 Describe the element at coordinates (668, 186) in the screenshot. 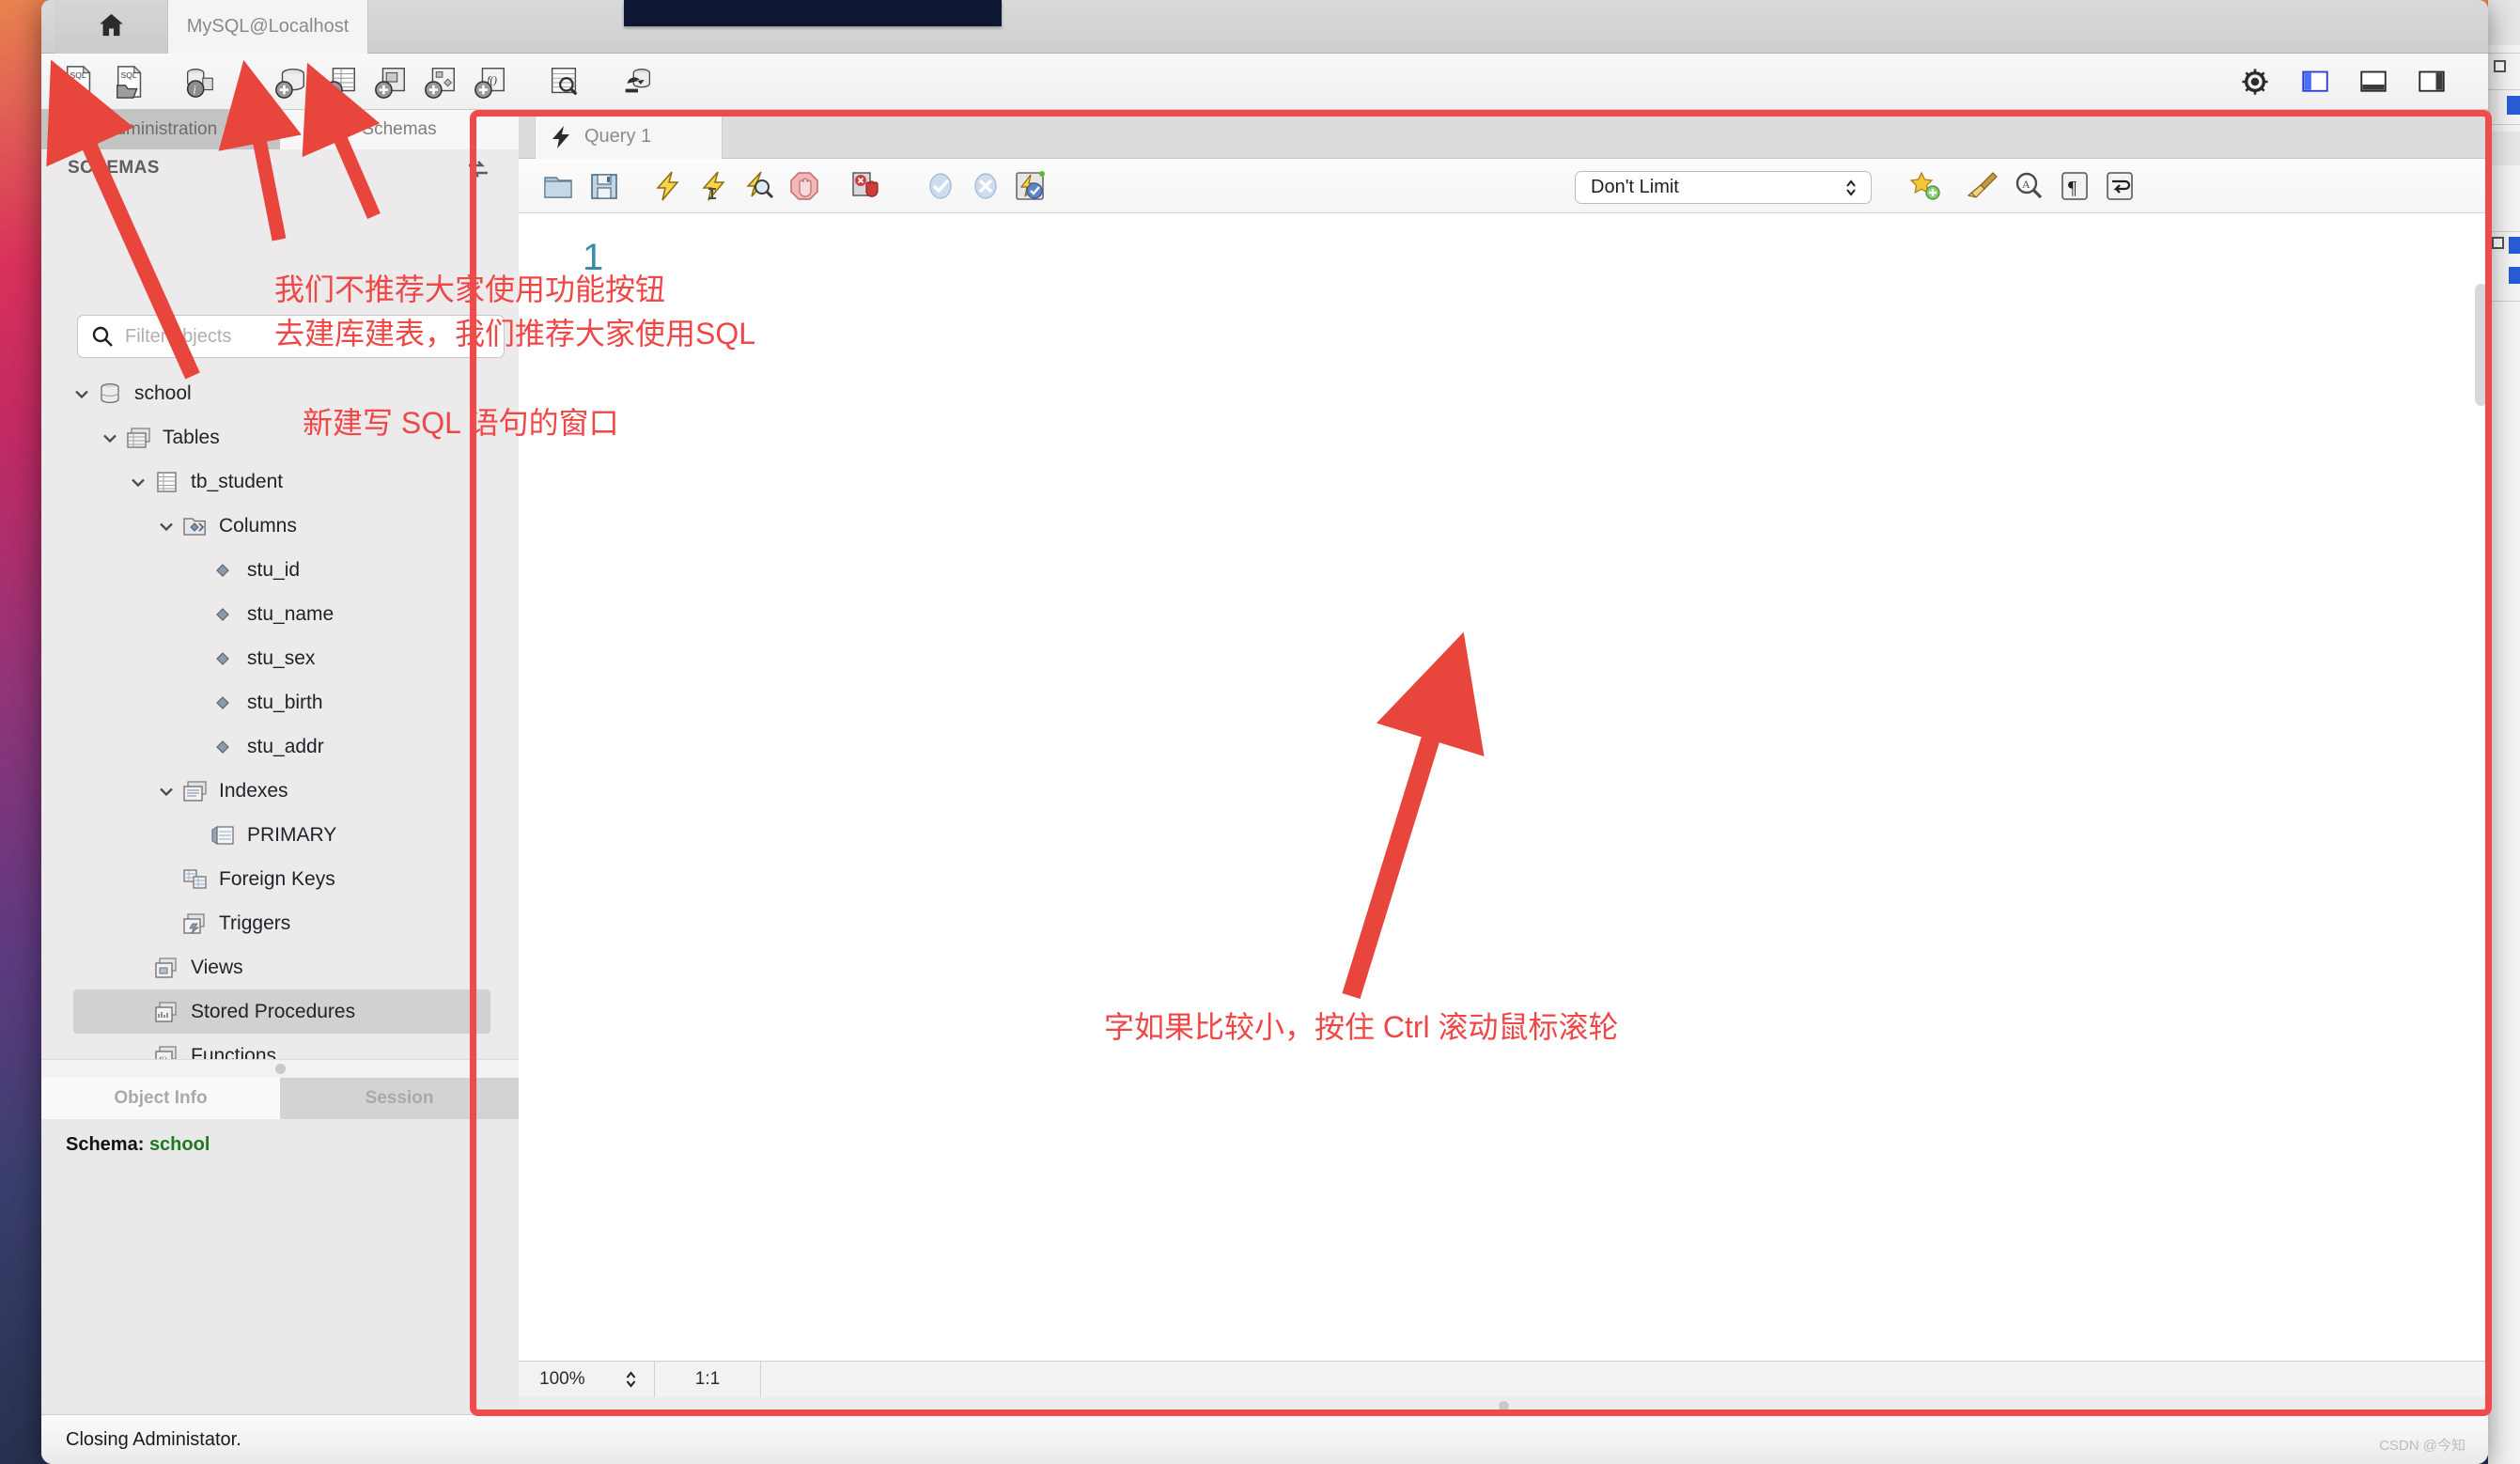

I see `execute-statement-icon` at that location.